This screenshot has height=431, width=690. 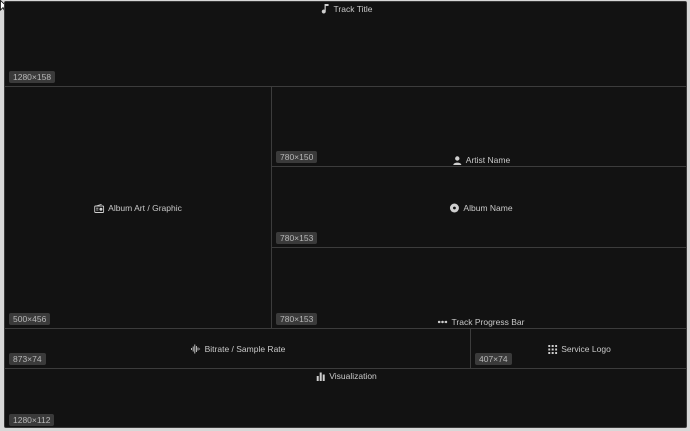 I want to click on progress-dots-icon, so click(x=442, y=322).